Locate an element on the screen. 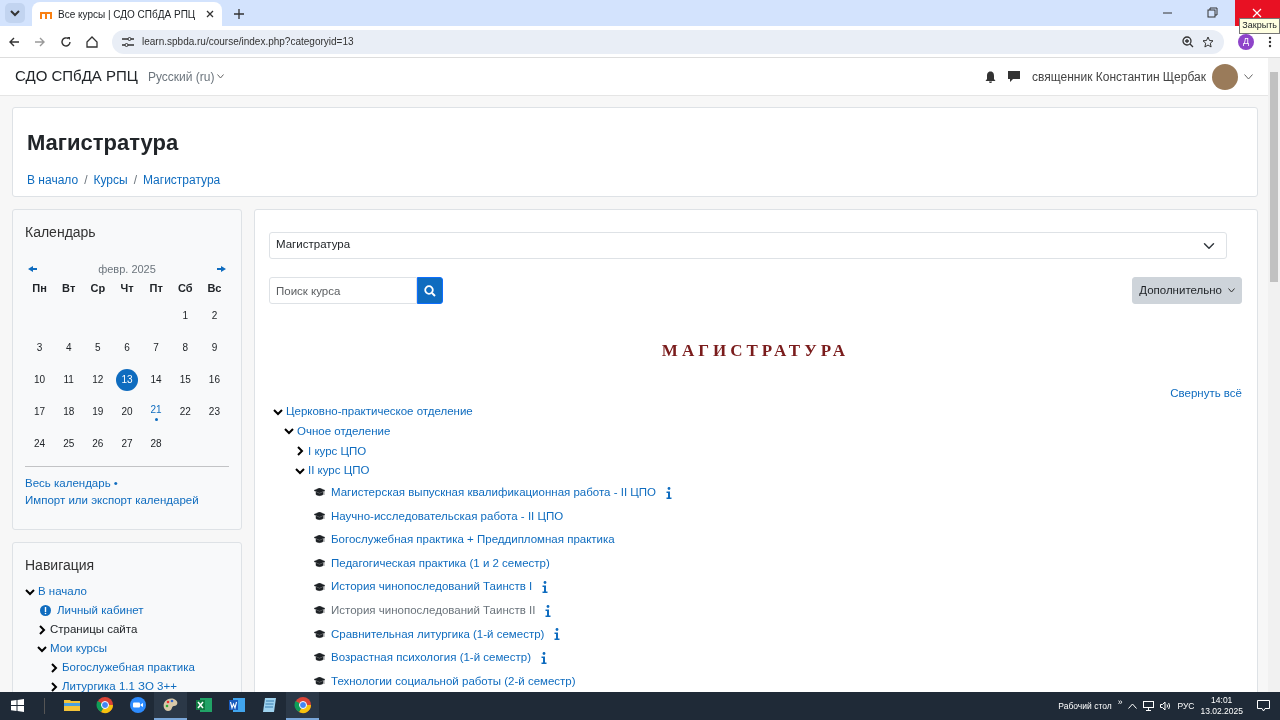  back-icon is located at coordinates (14, 41).